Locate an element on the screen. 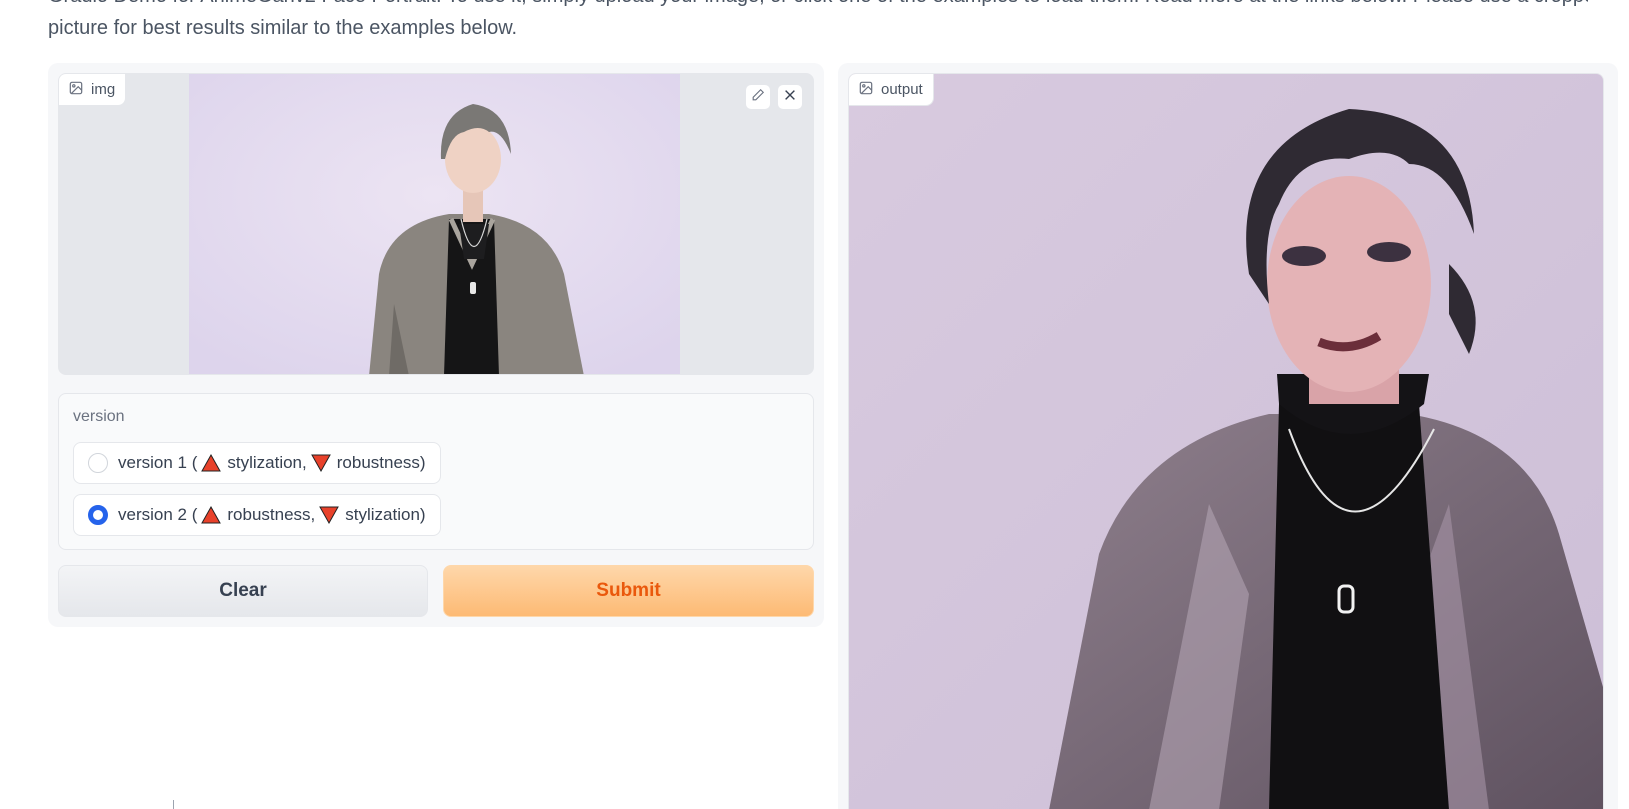 This screenshot has height=809, width=1629. option-first-term: robustness, is located at coordinates (271, 514).